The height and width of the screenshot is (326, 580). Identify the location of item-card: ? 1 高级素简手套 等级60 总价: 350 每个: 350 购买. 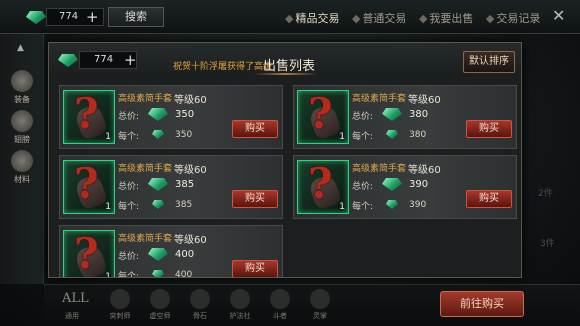
(171, 117).